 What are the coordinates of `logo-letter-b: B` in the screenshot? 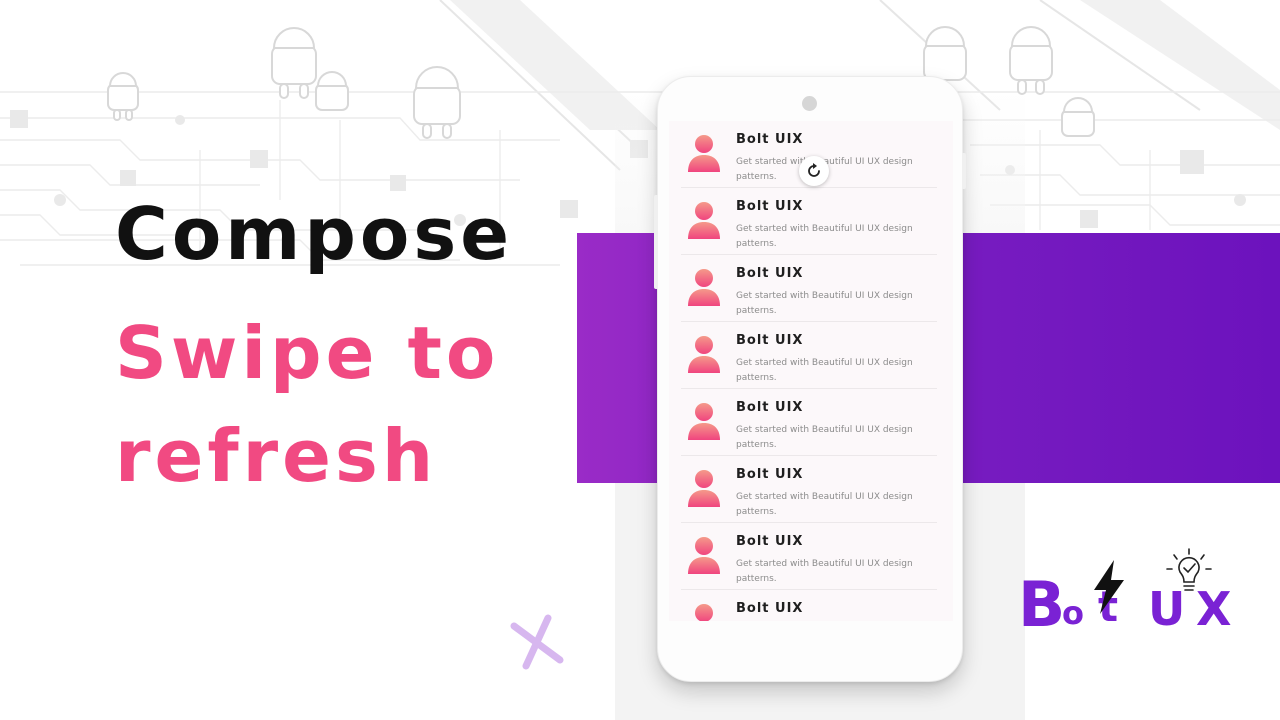 It's located at (1042, 604).